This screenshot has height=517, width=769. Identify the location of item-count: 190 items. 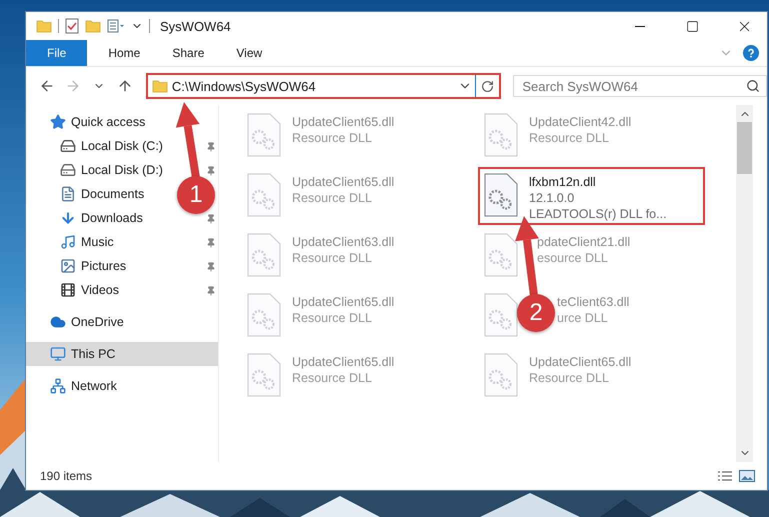
(67, 476).